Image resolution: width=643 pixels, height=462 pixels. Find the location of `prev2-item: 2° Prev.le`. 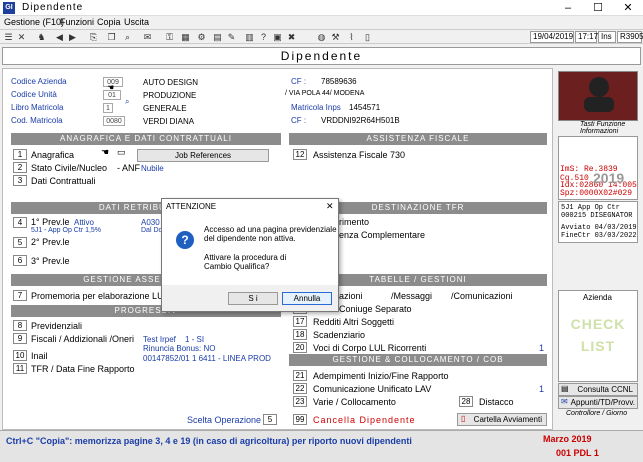

prev2-item: 2° Prev.le is located at coordinates (50, 242).